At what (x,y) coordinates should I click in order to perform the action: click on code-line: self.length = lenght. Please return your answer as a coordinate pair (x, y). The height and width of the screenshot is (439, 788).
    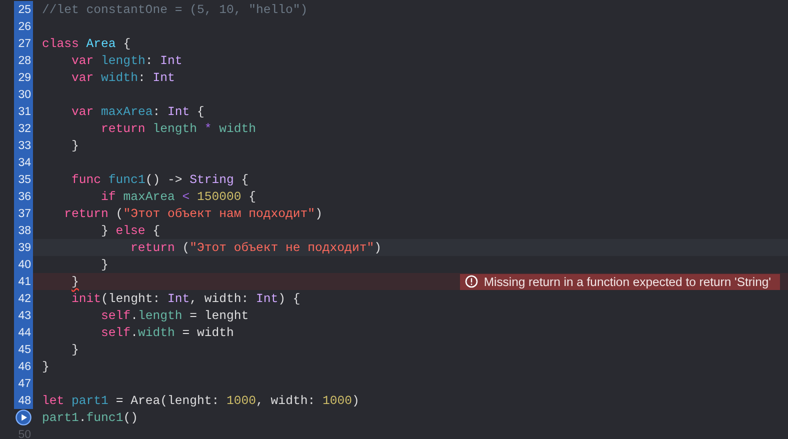
    Looking at the image, I should click on (175, 315).